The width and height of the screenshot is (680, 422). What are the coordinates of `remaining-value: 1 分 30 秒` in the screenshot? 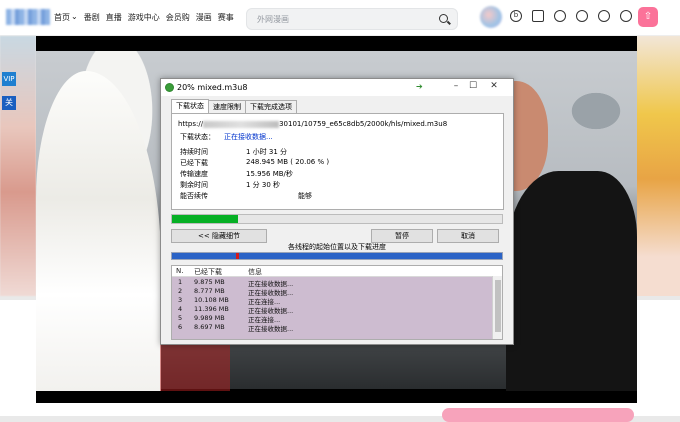 It's located at (263, 185).